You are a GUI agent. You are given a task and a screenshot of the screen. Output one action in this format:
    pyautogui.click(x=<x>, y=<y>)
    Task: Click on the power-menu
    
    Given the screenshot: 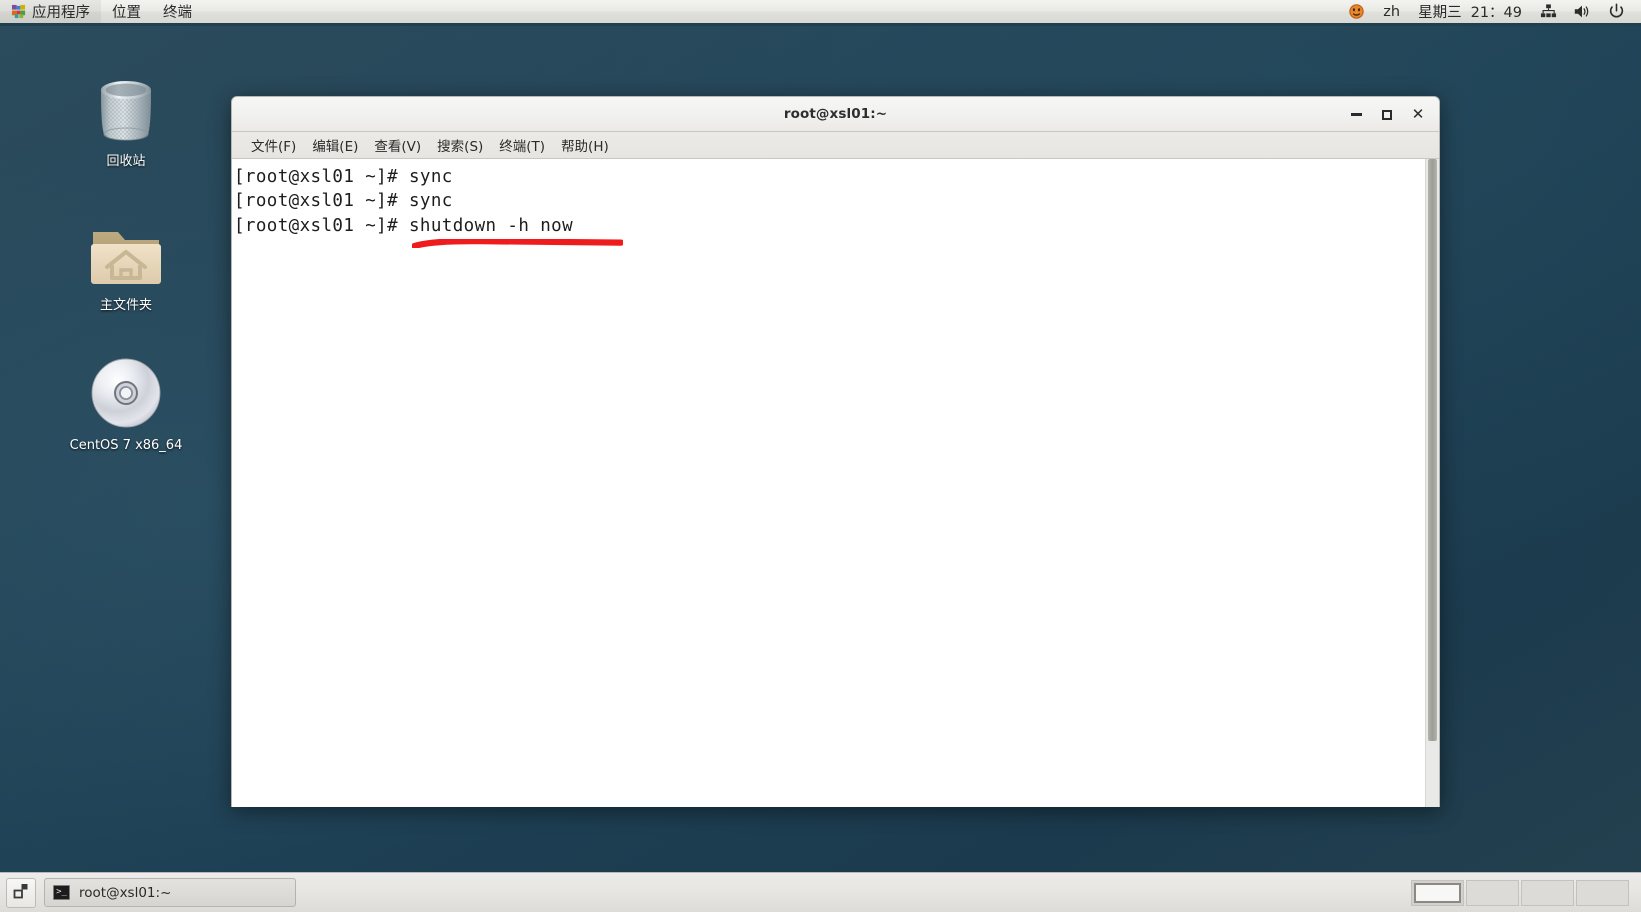 What is the action you would take?
    pyautogui.click(x=1616, y=11)
    